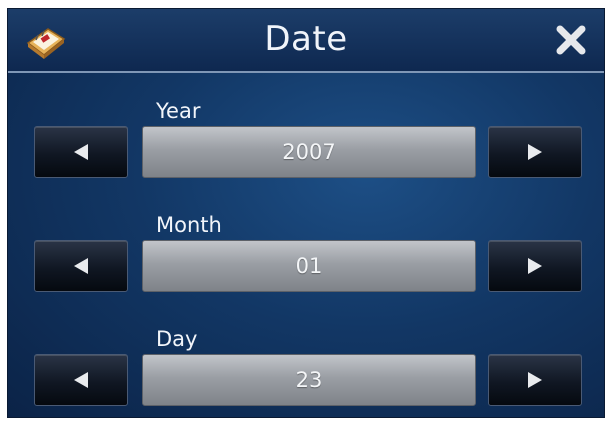  Describe the element at coordinates (177, 339) in the screenshot. I see `day-label: Day` at that location.